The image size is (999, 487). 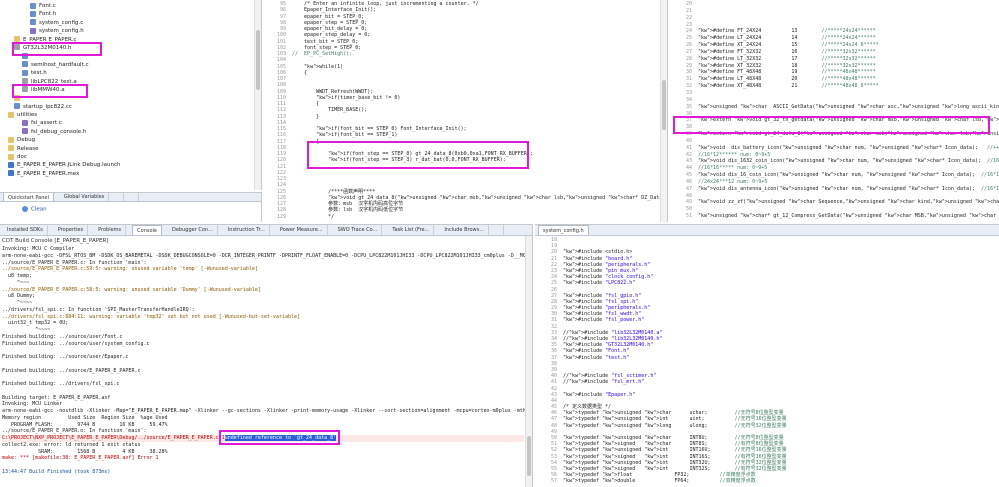 What do you see at coordinates (263, 296) in the screenshot?
I see `console-line: u8 Dummy;` at bounding box center [263, 296].